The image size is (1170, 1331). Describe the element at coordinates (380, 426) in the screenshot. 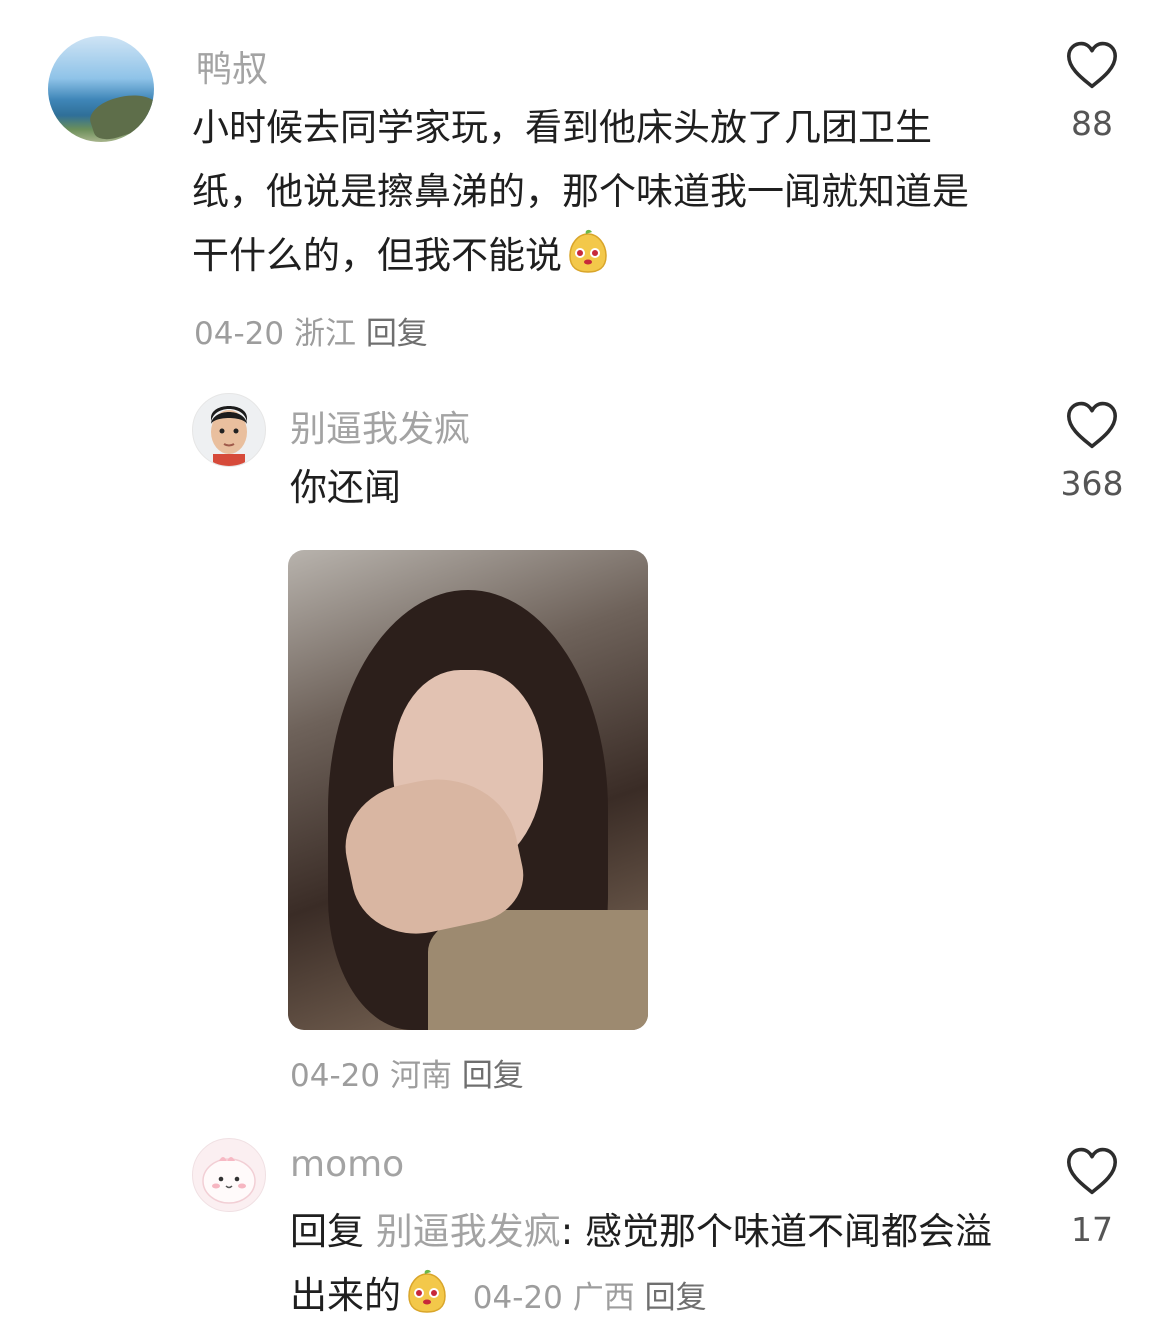

I see `username: 别逼我发疯` at that location.